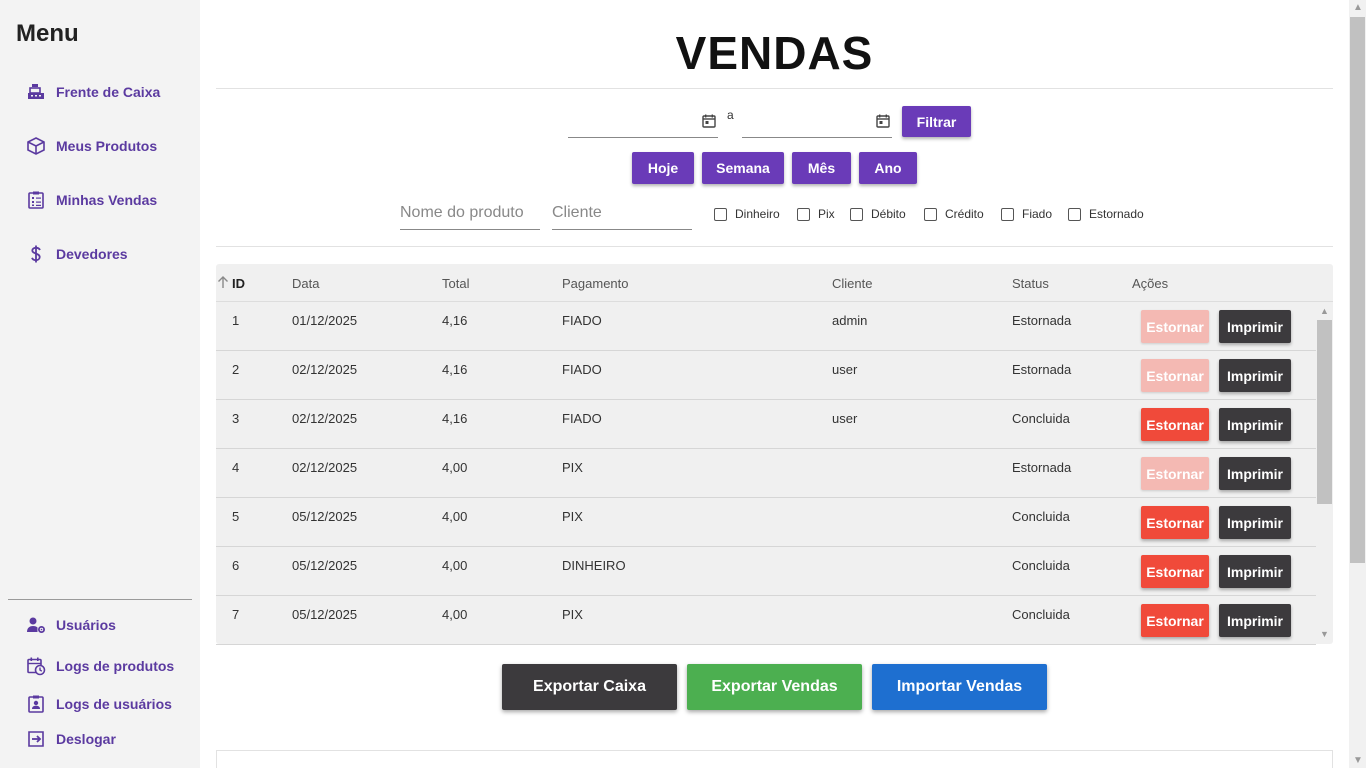 This screenshot has height=768, width=1366. I want to click on period-today-button: Hoje, so click(663, 168).